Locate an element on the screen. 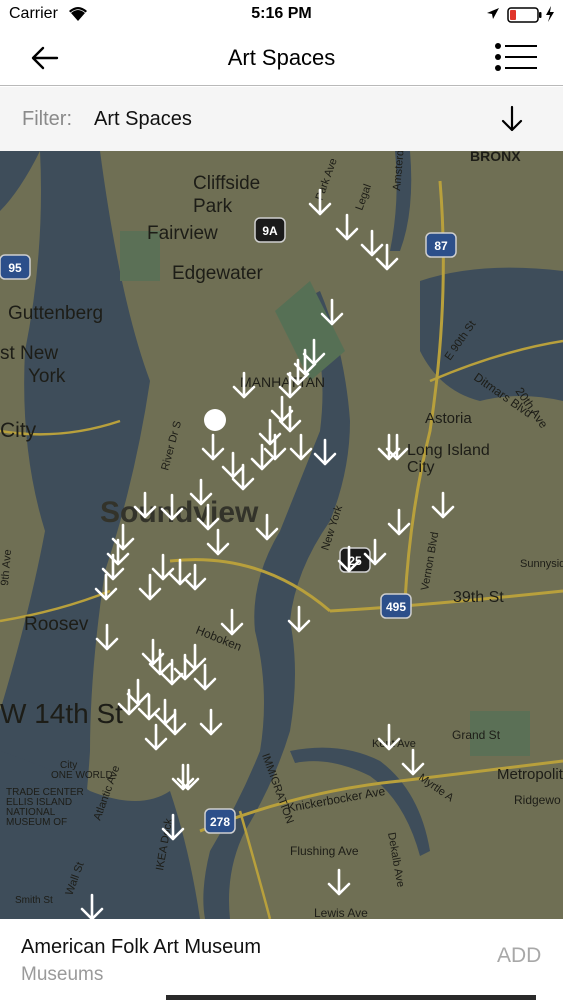 The image size is (563, 1000). highway-shield: 495 is located at coordinates (396, 606).